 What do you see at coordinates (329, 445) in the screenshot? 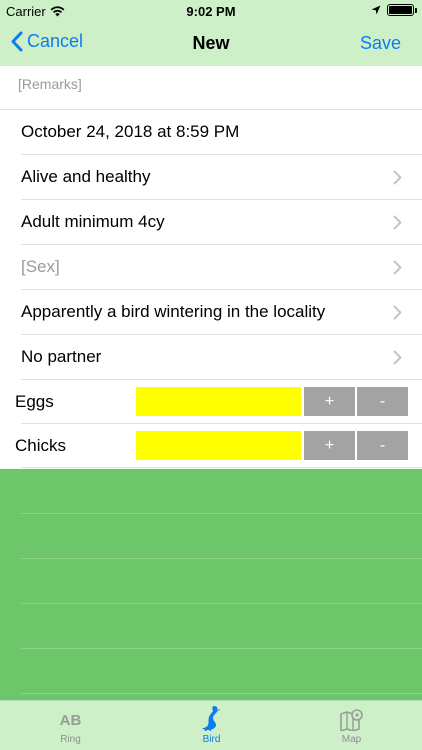
I see `chicks-increment-button: +` at bounding box center [329, 445].